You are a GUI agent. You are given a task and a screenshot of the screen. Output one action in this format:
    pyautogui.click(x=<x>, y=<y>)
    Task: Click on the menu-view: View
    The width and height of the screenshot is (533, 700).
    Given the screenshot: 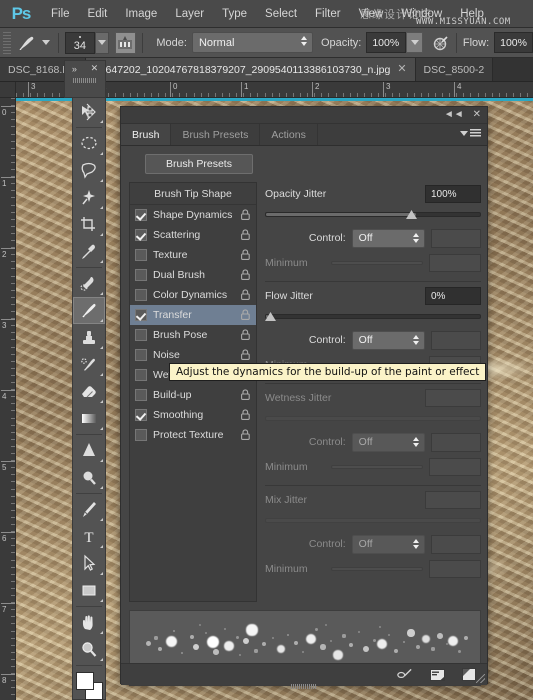 What is the action you would take?
    pyautogui.click(x=371, y=14)
    